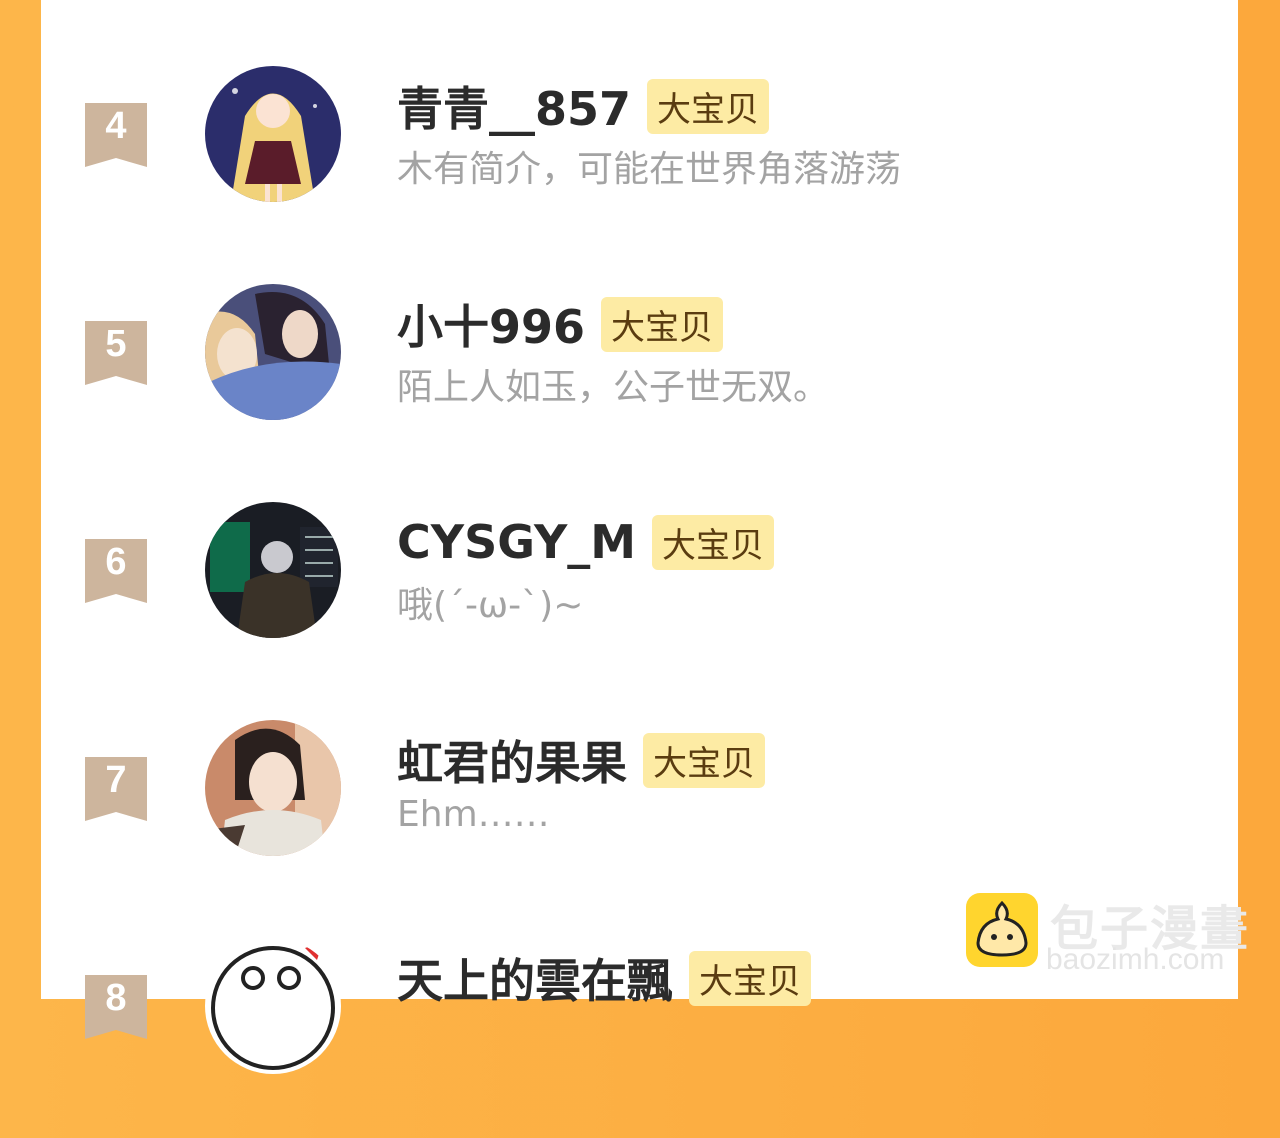  What do you see at coordinates (1135, 959) in the screenshot?
I see `watermark-domain: baozimh.com` at bounding box center [1135, 959].